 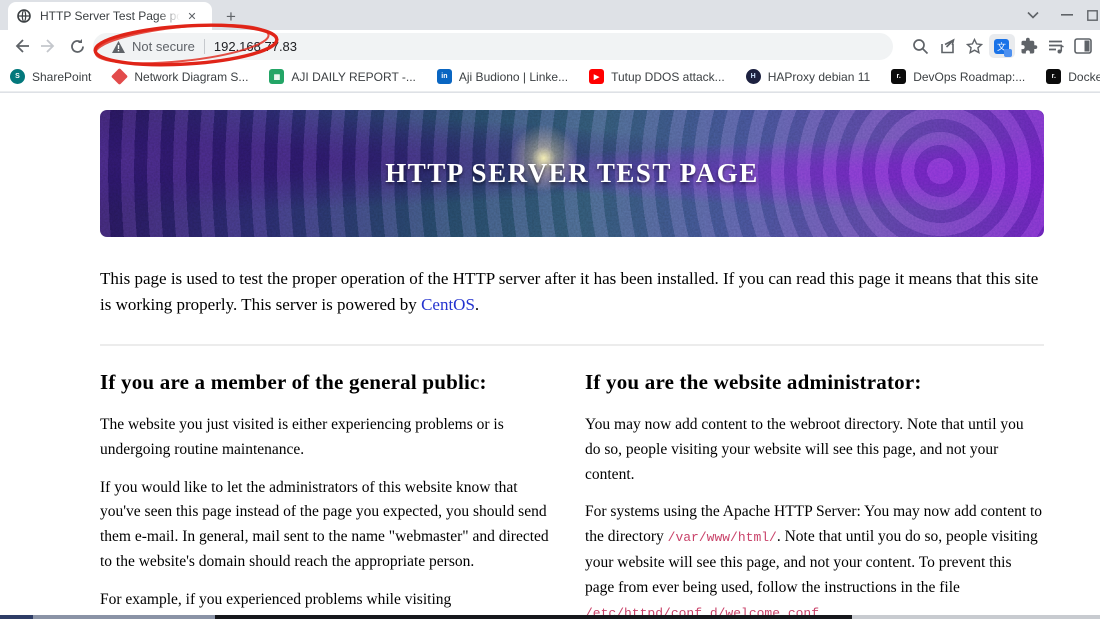 What do you see at coordinates (1001, 46) in the screenshot?
I see `translate-extension-icon: 文` at bounding box center [1001, 46].